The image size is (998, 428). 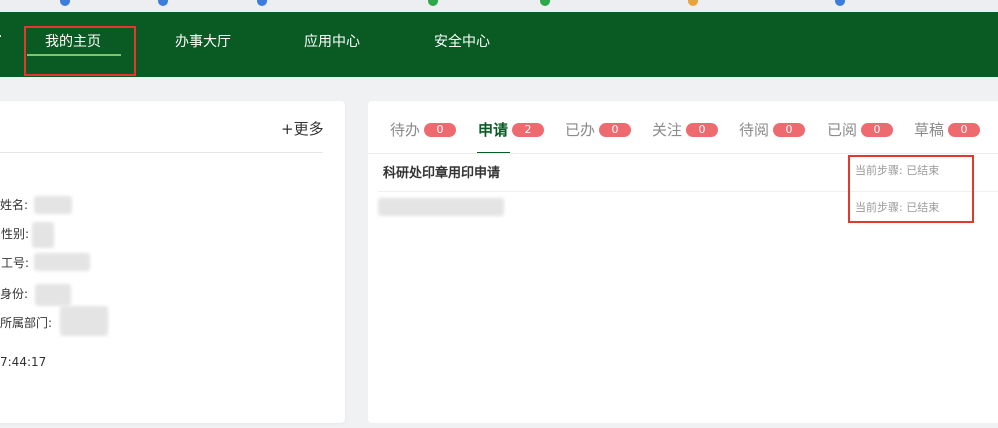 I want to click on nav-app-center: 应用中心, so click(x=332, y=41).